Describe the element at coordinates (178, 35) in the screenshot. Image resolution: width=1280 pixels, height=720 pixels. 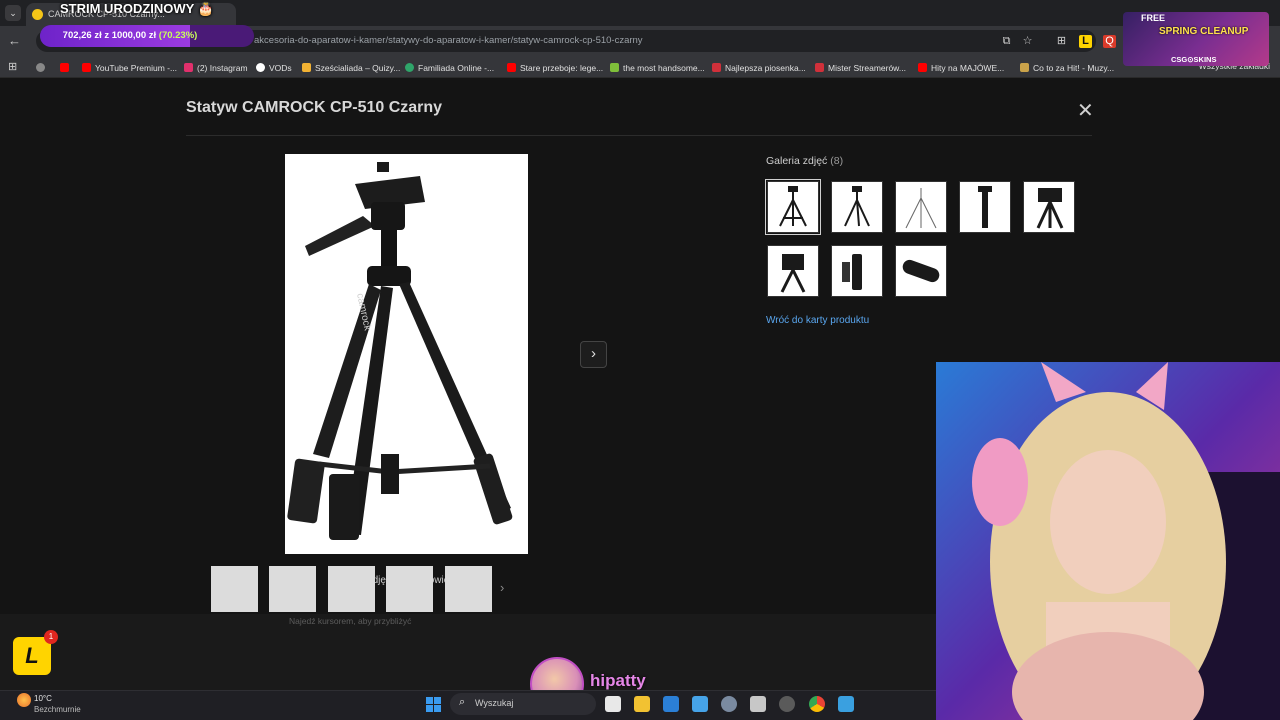
I see `donation-goal-percent: (70.23%)` at that location.